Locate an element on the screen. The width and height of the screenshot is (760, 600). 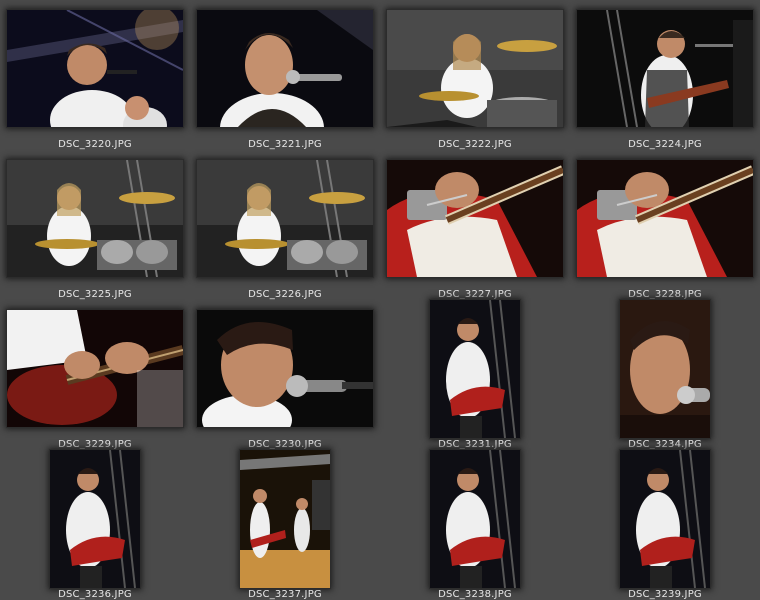
thumbnail-item: DSC_3229.JPG is located at coordinates (95, 375).